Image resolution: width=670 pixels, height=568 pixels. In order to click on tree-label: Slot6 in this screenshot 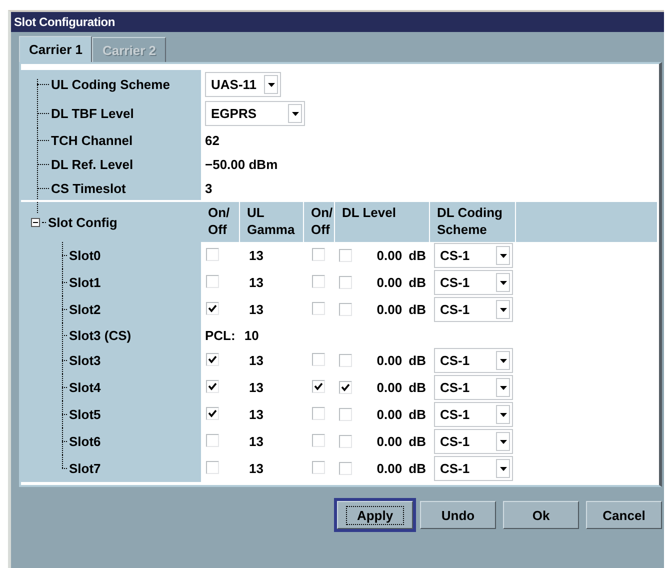, I will do `click(85, 441)`.